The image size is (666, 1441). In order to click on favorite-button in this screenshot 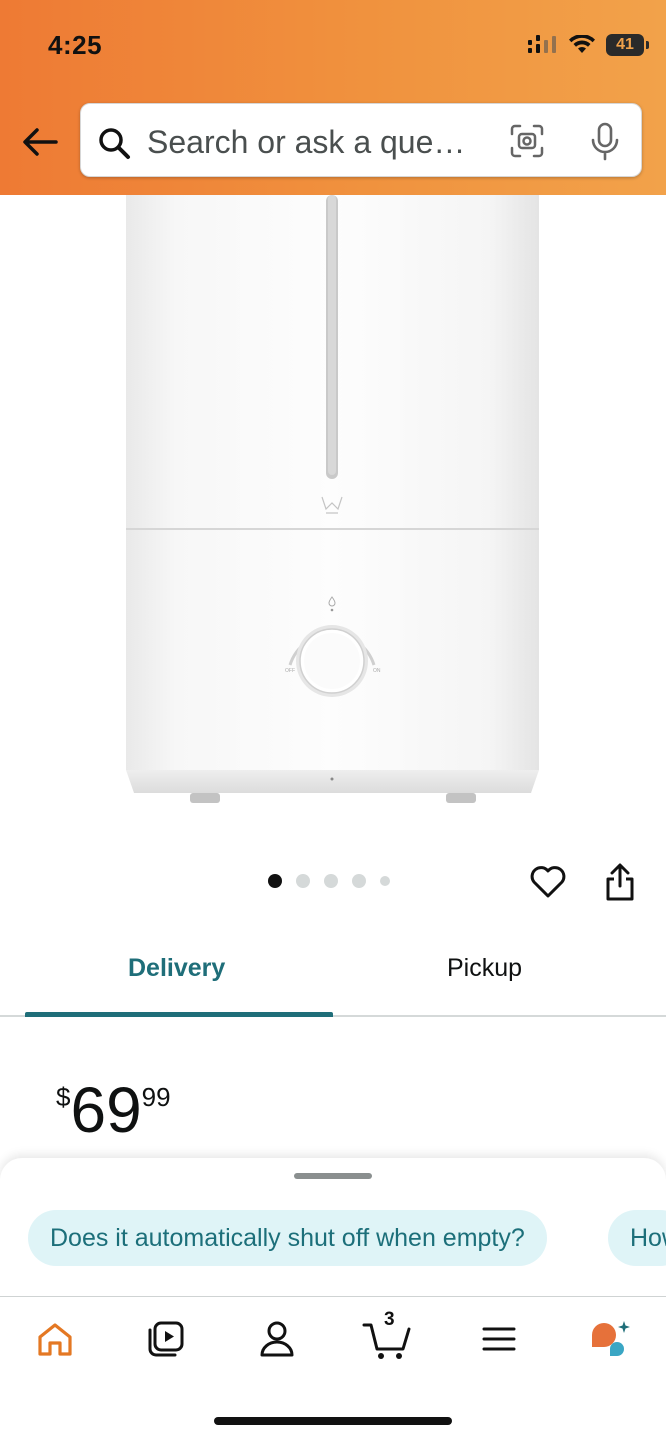, I will do `click(548, 882)`.